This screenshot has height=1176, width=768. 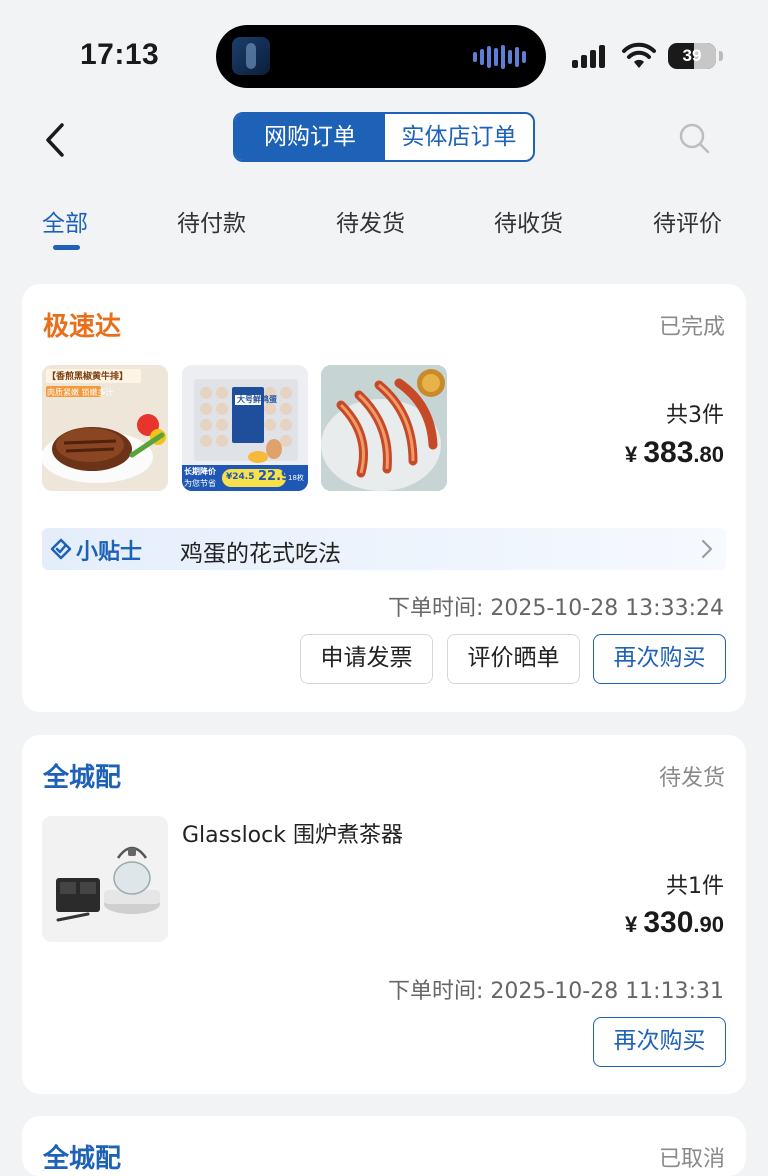 I want to click on order-source-segmented-control: 网购订单 实体店订单, so click(x=384, y=137).